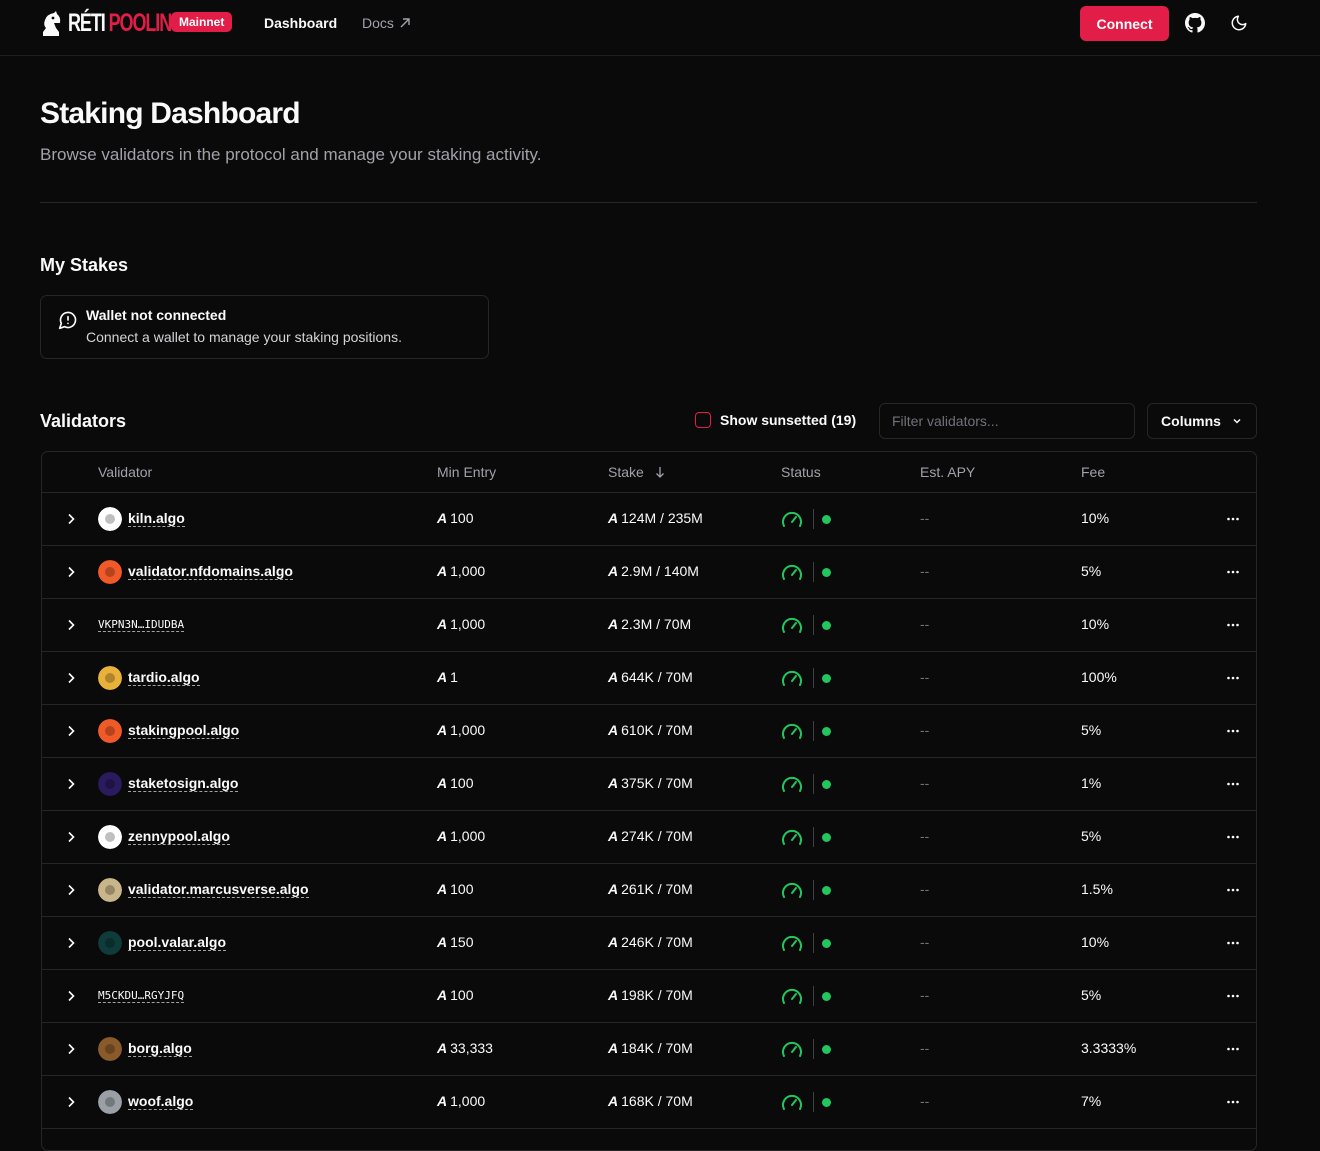 This screenshot has width=1320, height=1151. I want to click on alert-title: Wallet not connected, so click(156, 315).